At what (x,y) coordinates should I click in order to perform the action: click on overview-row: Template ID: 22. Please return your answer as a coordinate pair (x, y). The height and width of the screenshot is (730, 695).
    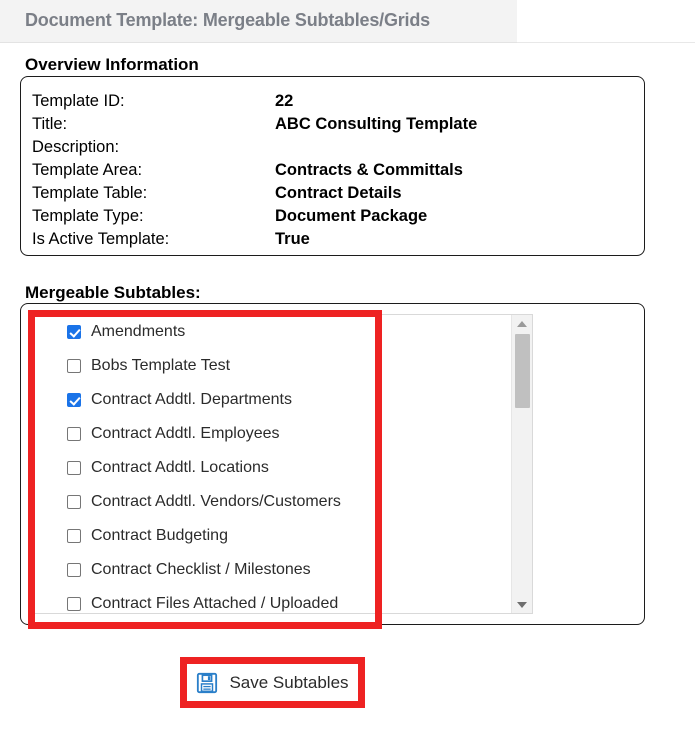
    Looking at the image, I should click on (254, 101).